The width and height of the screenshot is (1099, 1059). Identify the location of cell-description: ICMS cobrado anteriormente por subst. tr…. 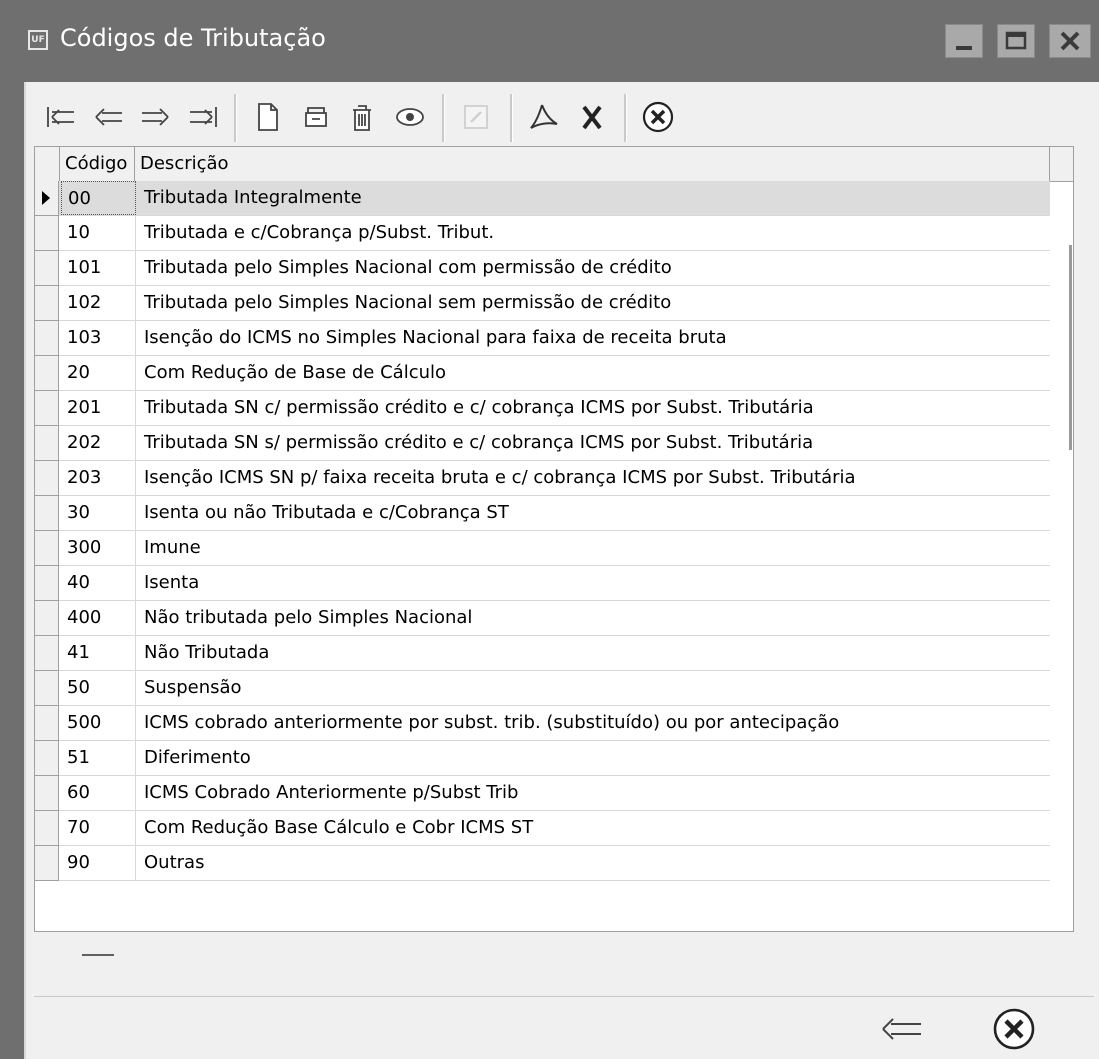
(593, 723).